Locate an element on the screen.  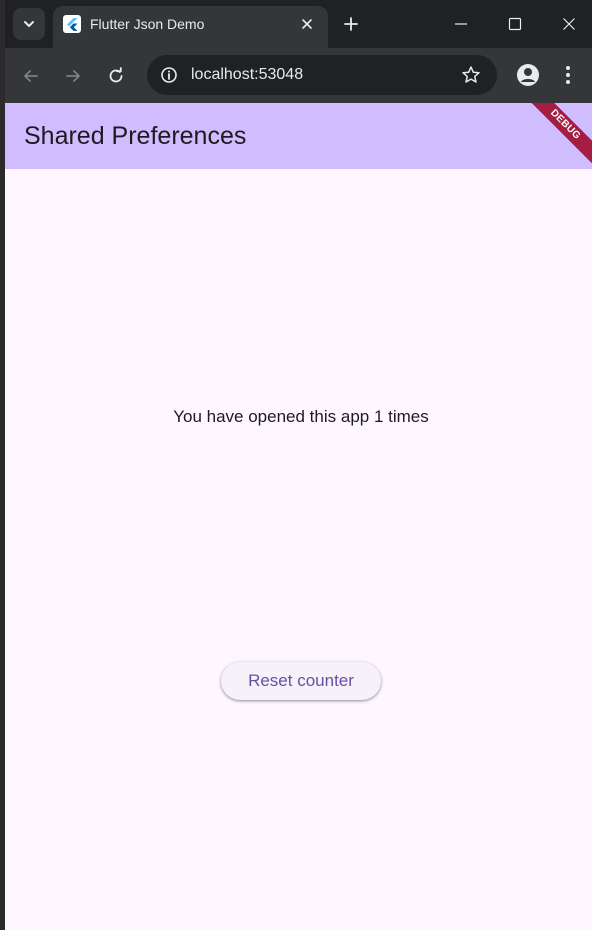
site-info-button is located at coordinates (169, 75).